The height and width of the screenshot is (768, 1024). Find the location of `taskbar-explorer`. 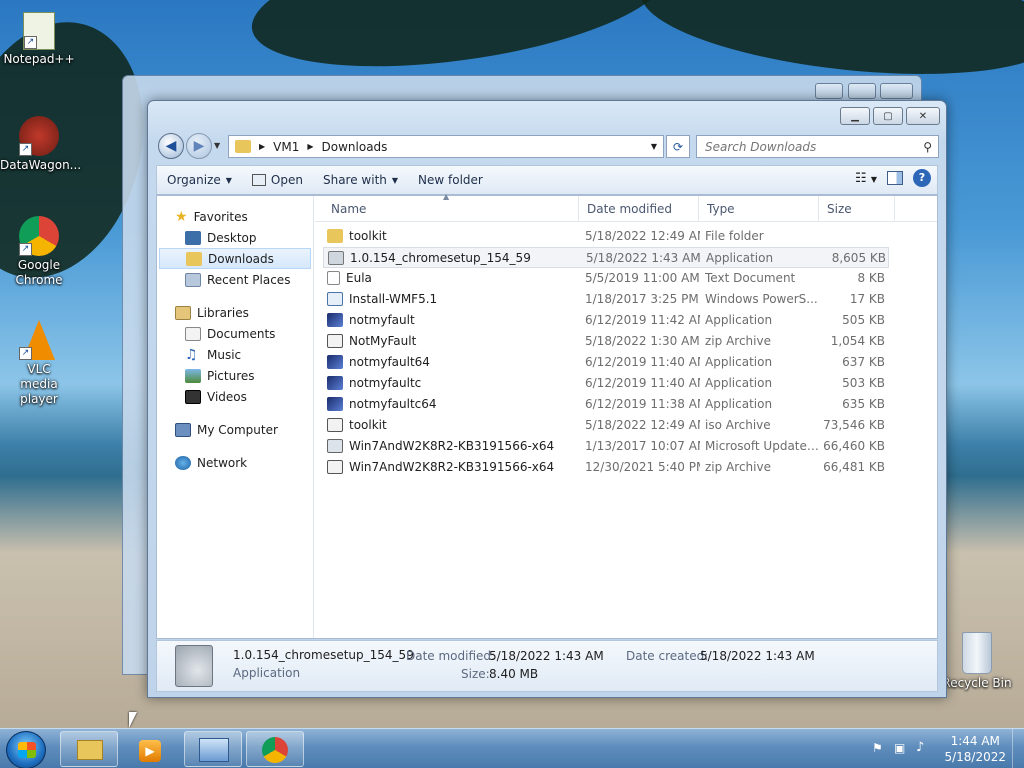

taskbar-explorer is located at coordinates (89, 749).